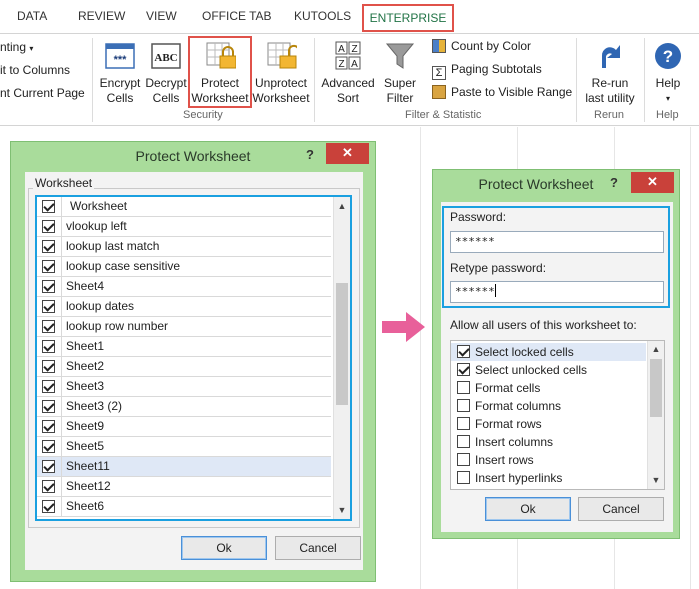 The image size is (699, 589). I want to click on list-item: Sheet2, so click(184, 367).